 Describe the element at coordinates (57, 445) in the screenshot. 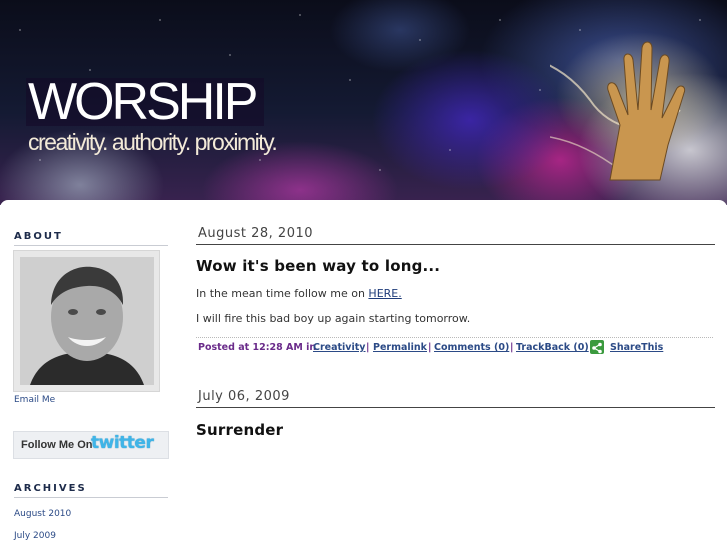

I see `follow-me-label: Follow Me On` at that location.